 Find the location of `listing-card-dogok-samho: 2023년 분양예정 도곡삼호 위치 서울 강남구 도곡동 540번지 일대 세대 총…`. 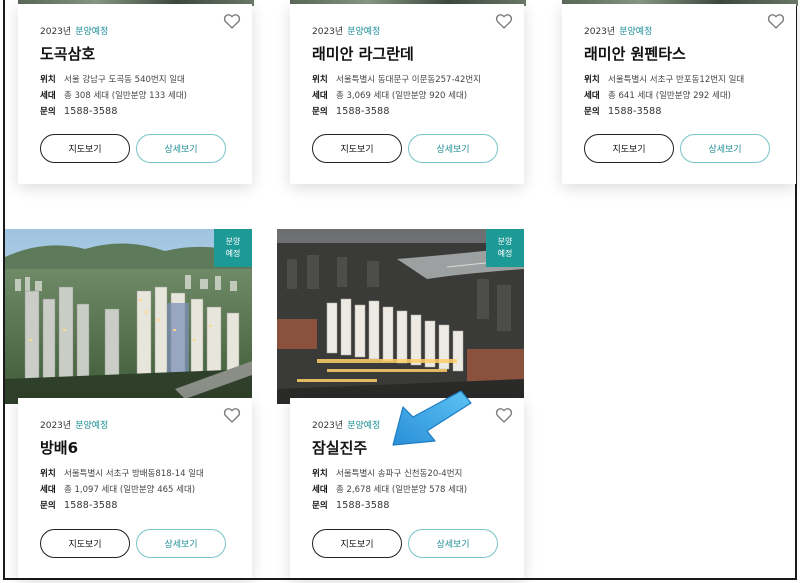

listing-card-dogok-samho: 2023년 분양예정 도곡삼호 위치 서울 강남구 도곡동 540번지 일대 세대 총… is located at coordinates (135, 94).